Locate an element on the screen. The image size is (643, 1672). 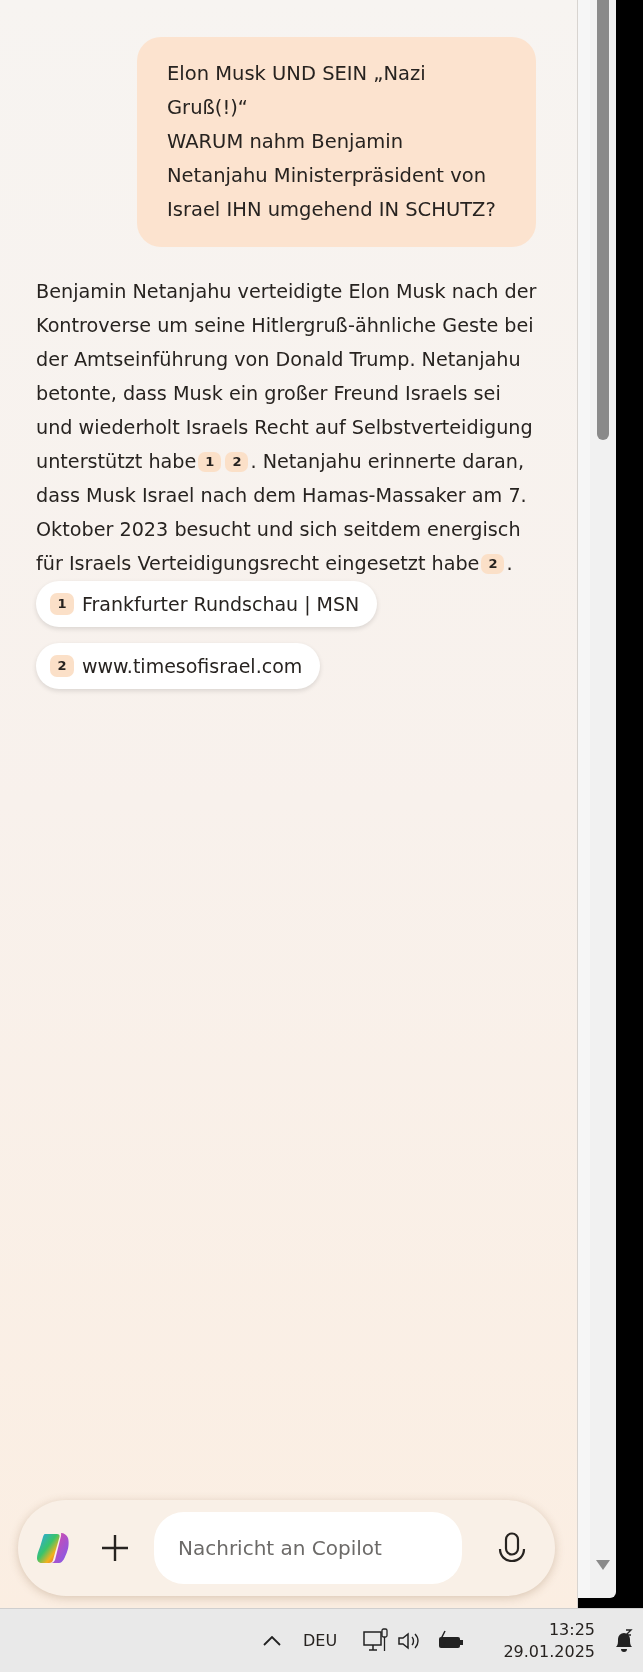
chevron-up-icon is located at coordinates (272, 1640).